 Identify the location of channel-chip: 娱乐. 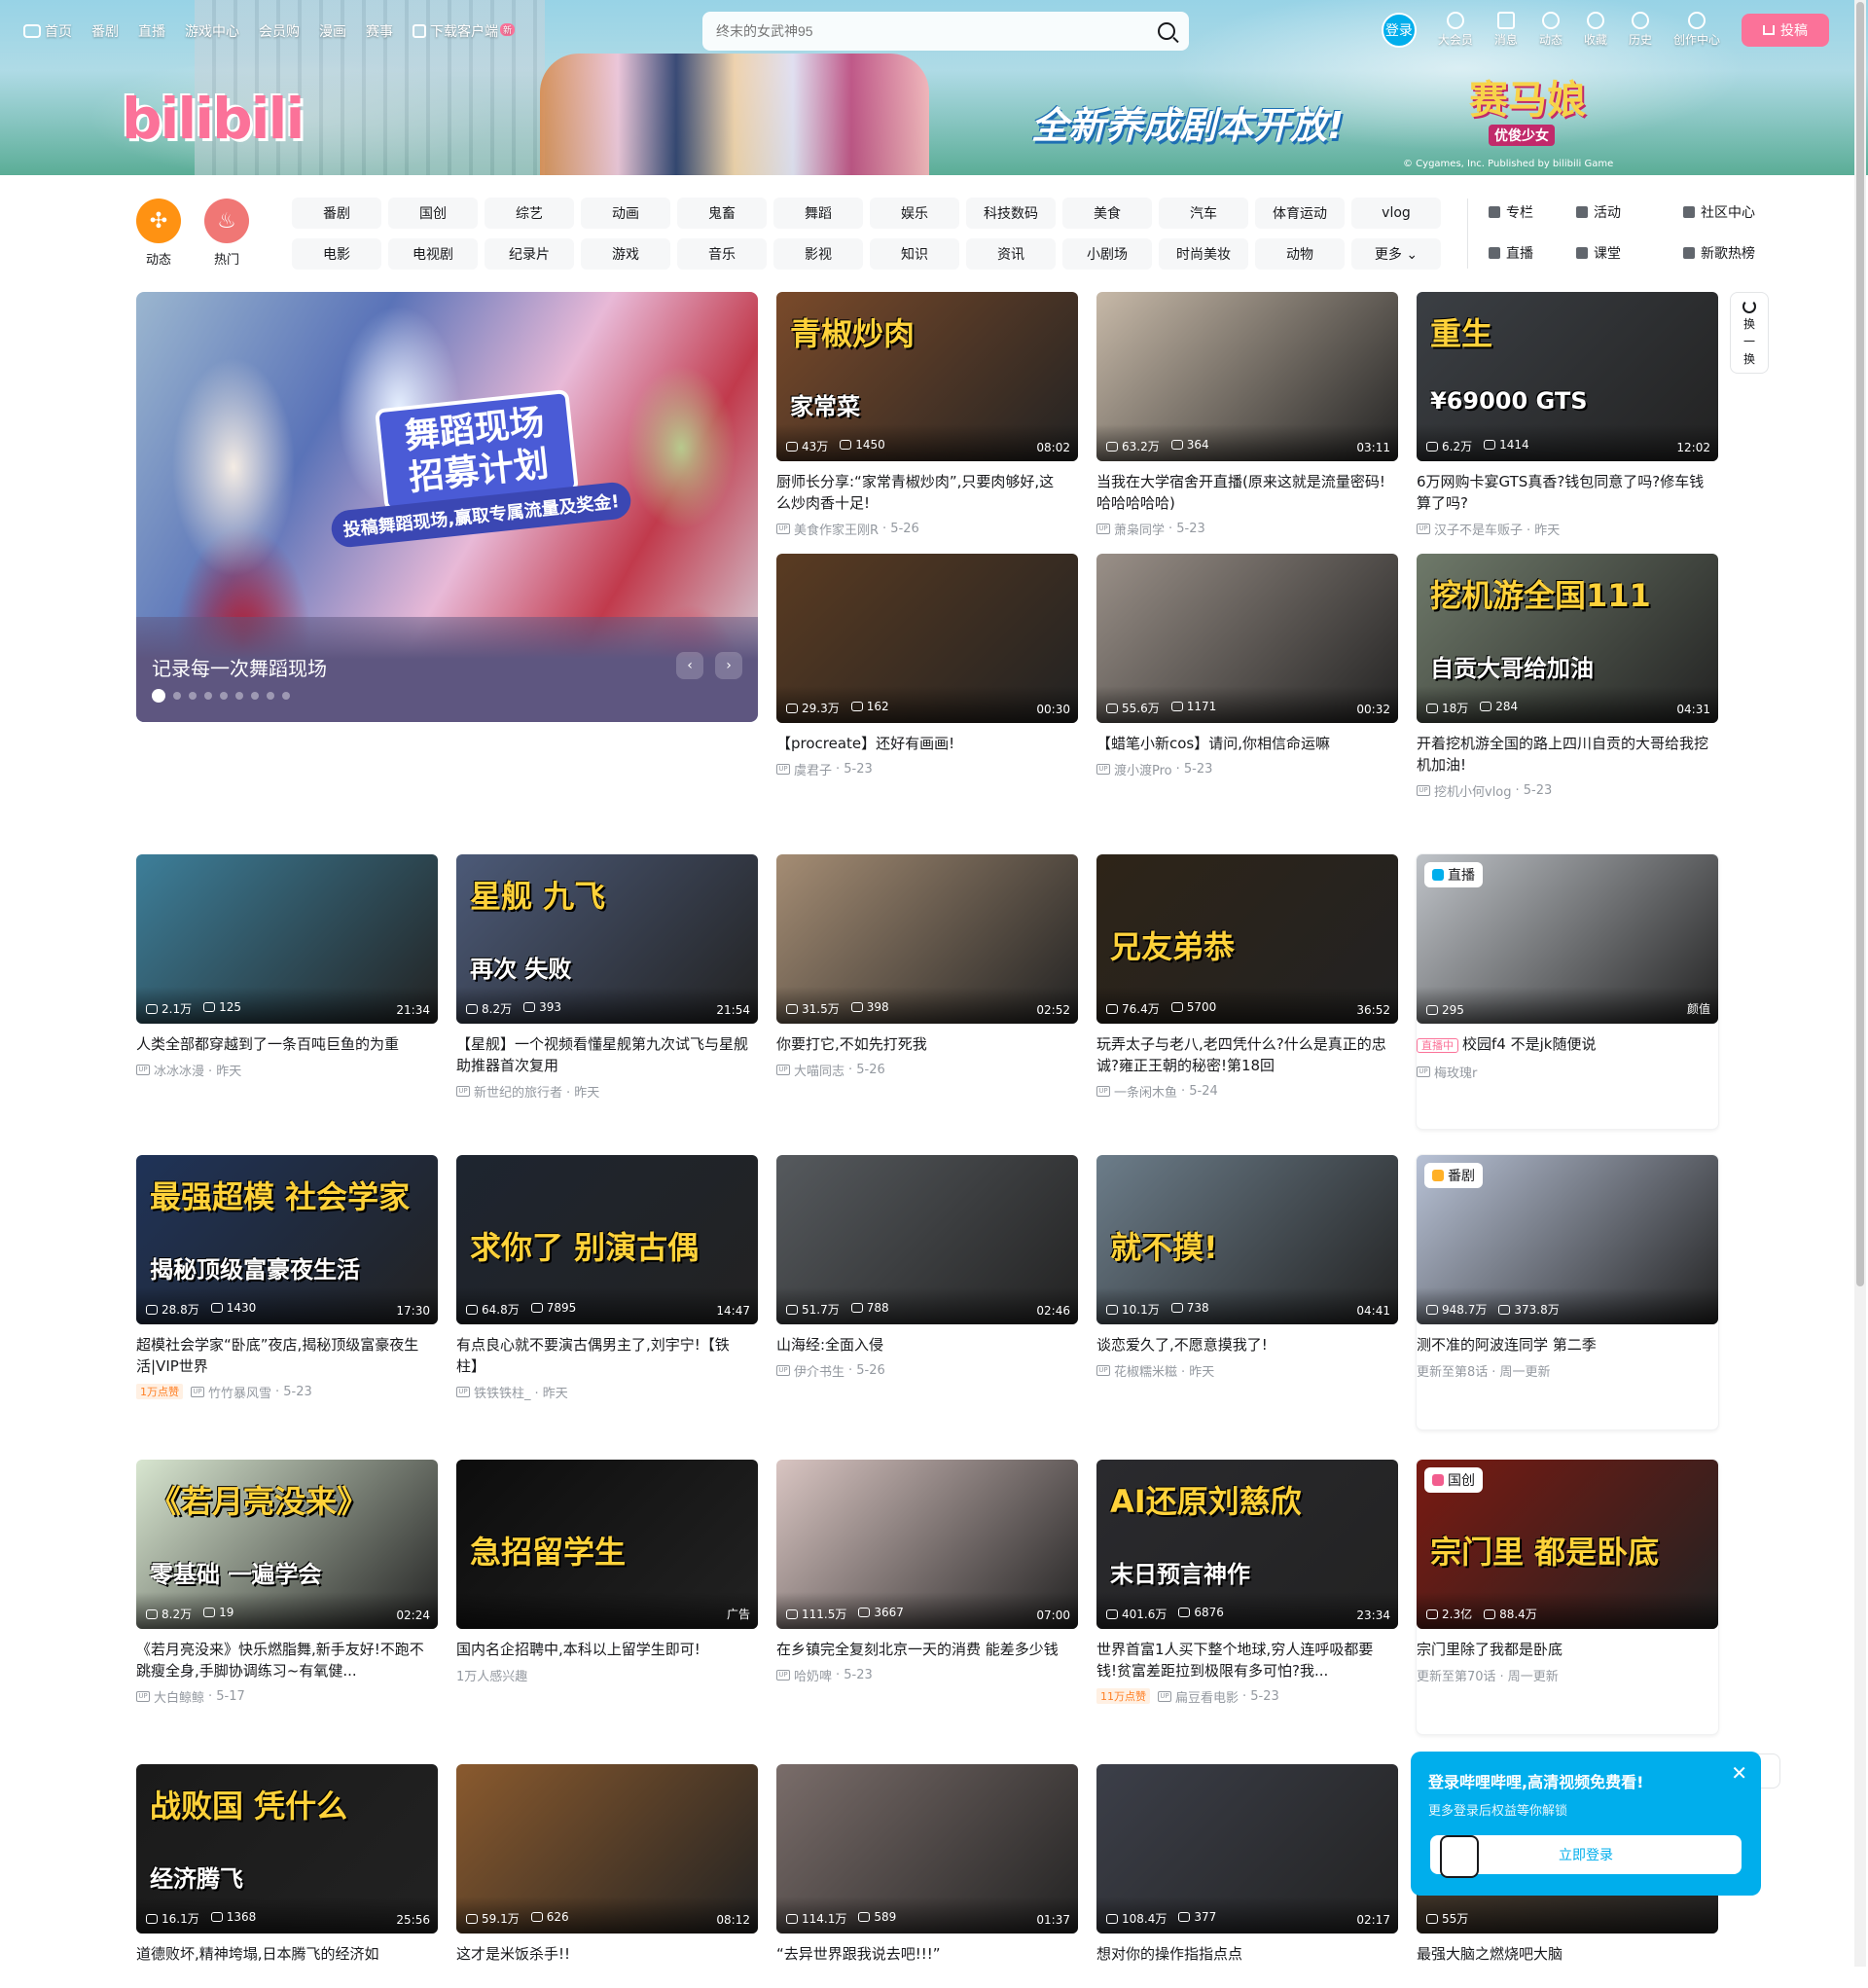
(914, 213).